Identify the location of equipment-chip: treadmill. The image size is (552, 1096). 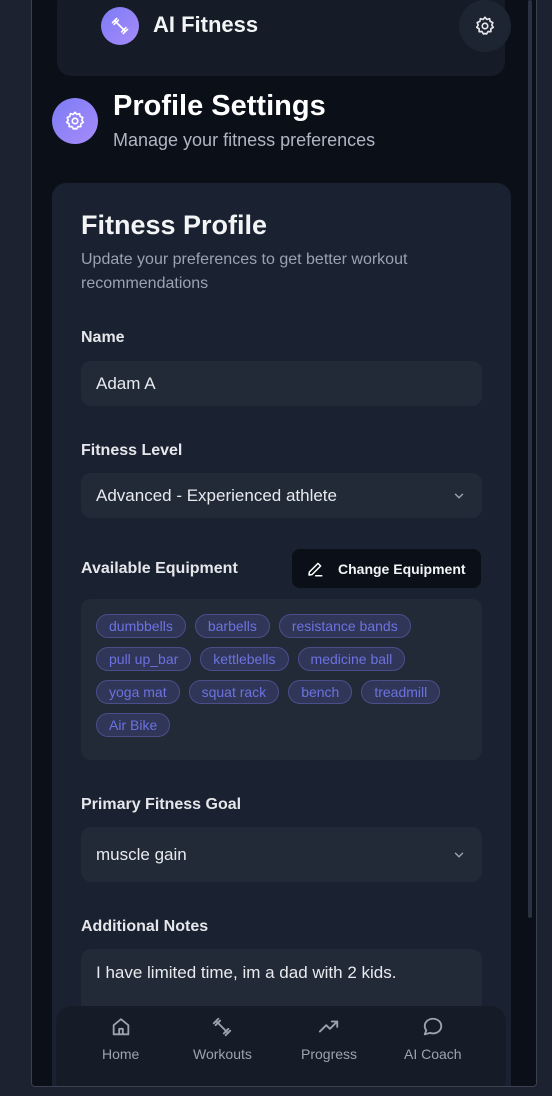
(401, 692).